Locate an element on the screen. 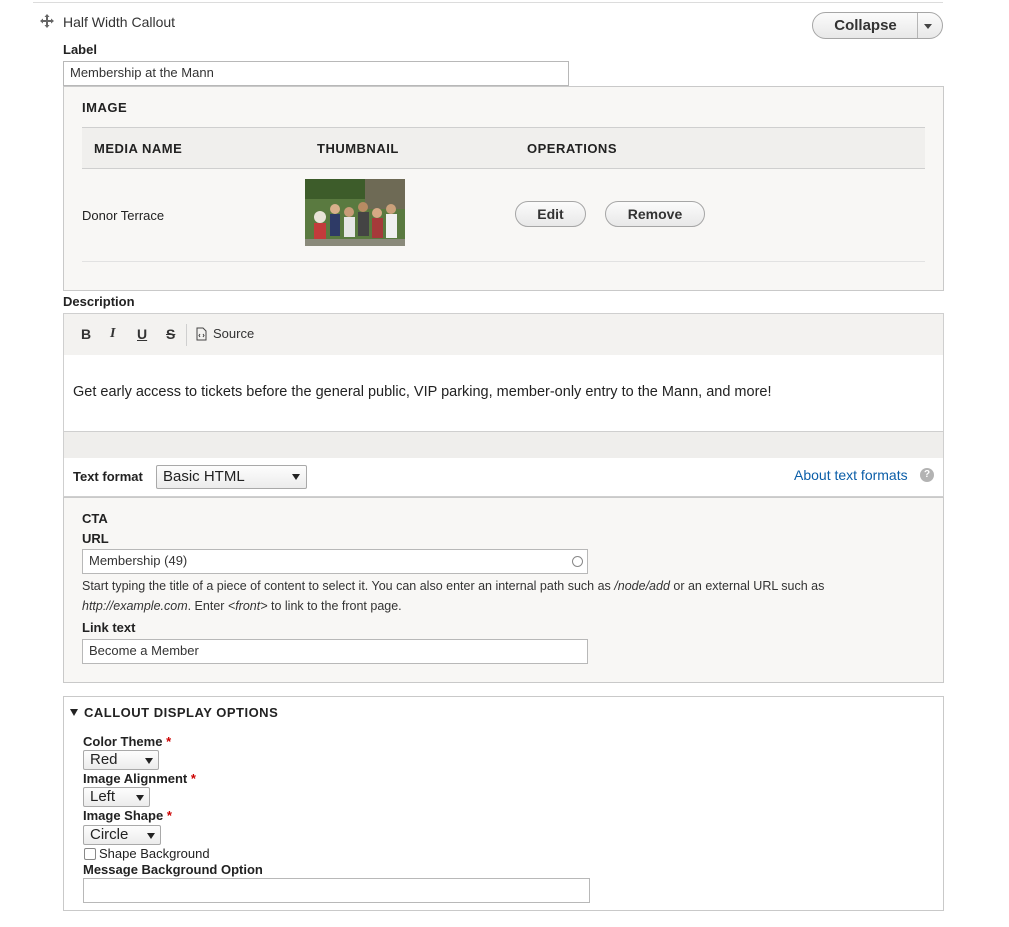 This screenshot has height=927, width=1009. url-help-part: or an external URL such as is located at coordinates (747, 586).